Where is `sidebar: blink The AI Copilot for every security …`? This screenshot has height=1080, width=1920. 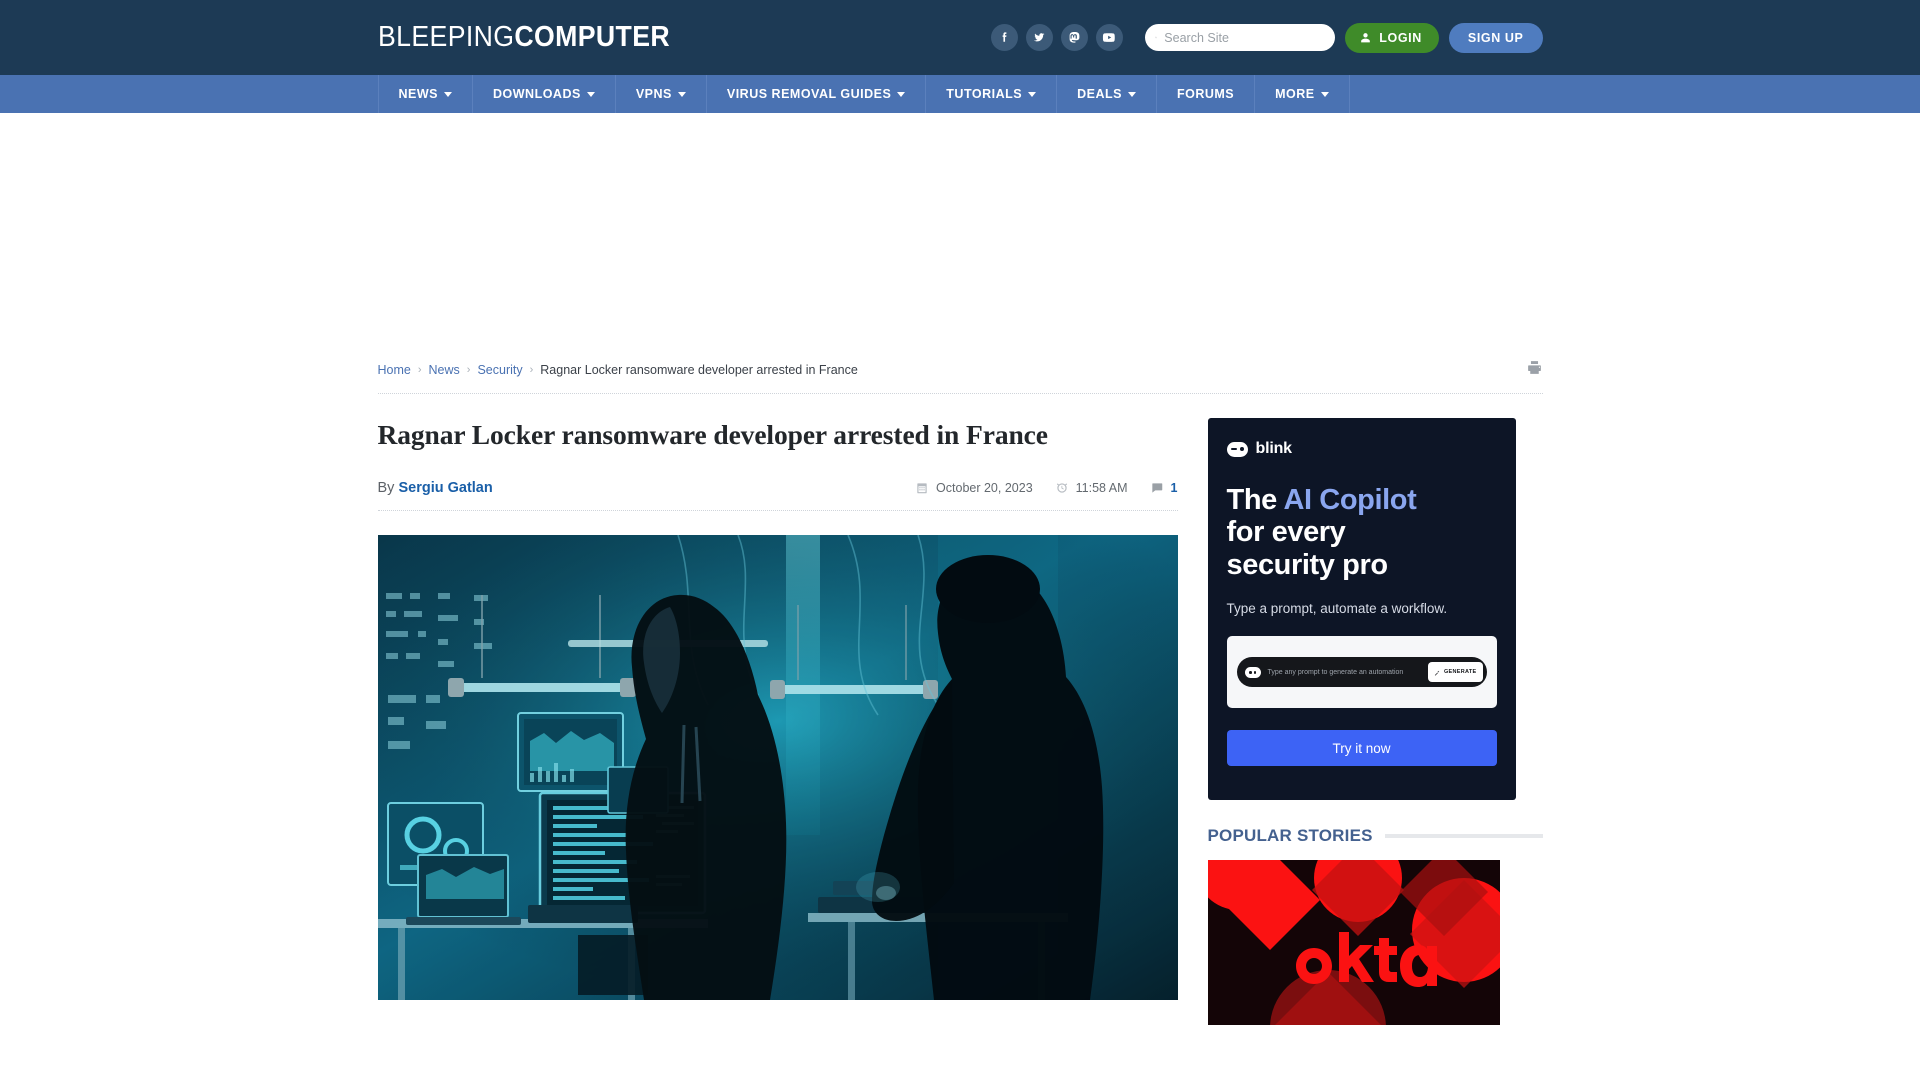 sidebar: blink The AI Copilot for every security … is located at coordinates (1375, 721).